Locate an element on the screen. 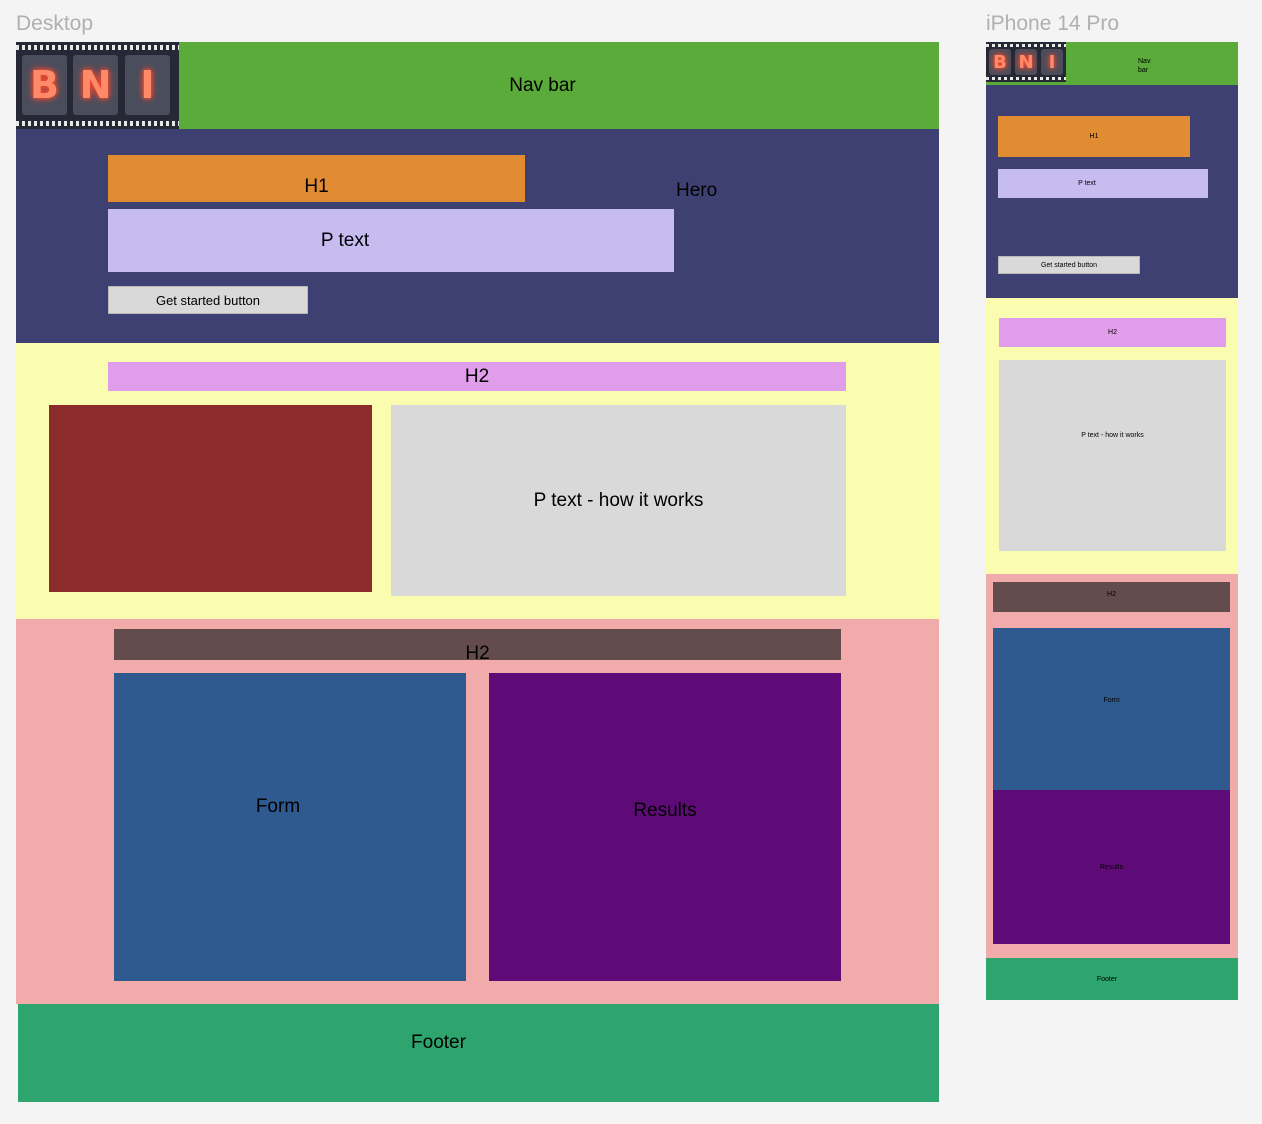 The image size is (1262, 1124). desktop-results-label: Results is located at coordinates (665, 810).